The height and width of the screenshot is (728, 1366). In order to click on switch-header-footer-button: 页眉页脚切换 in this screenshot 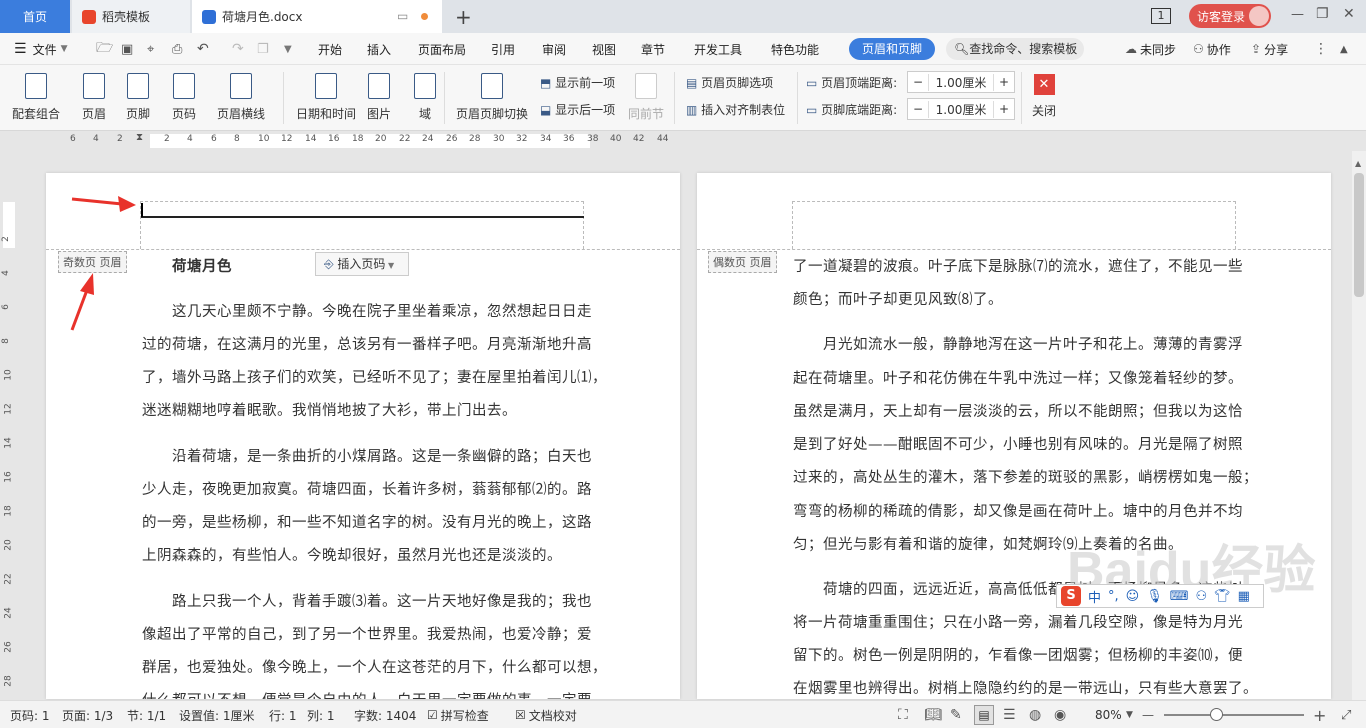, I will do `click(492, 97)`.